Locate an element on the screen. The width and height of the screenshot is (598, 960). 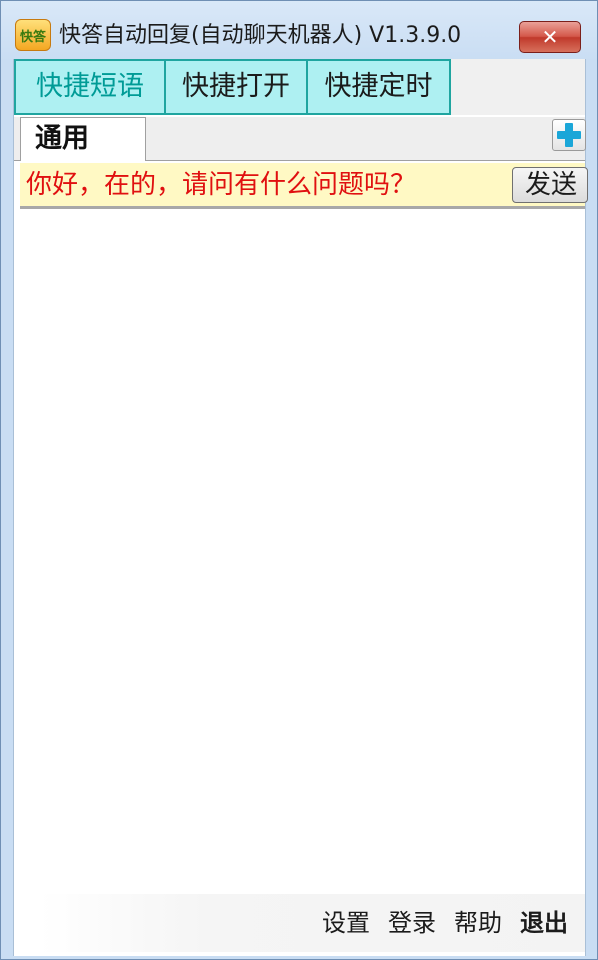
plus-icon is located at coordinates (569, 135).